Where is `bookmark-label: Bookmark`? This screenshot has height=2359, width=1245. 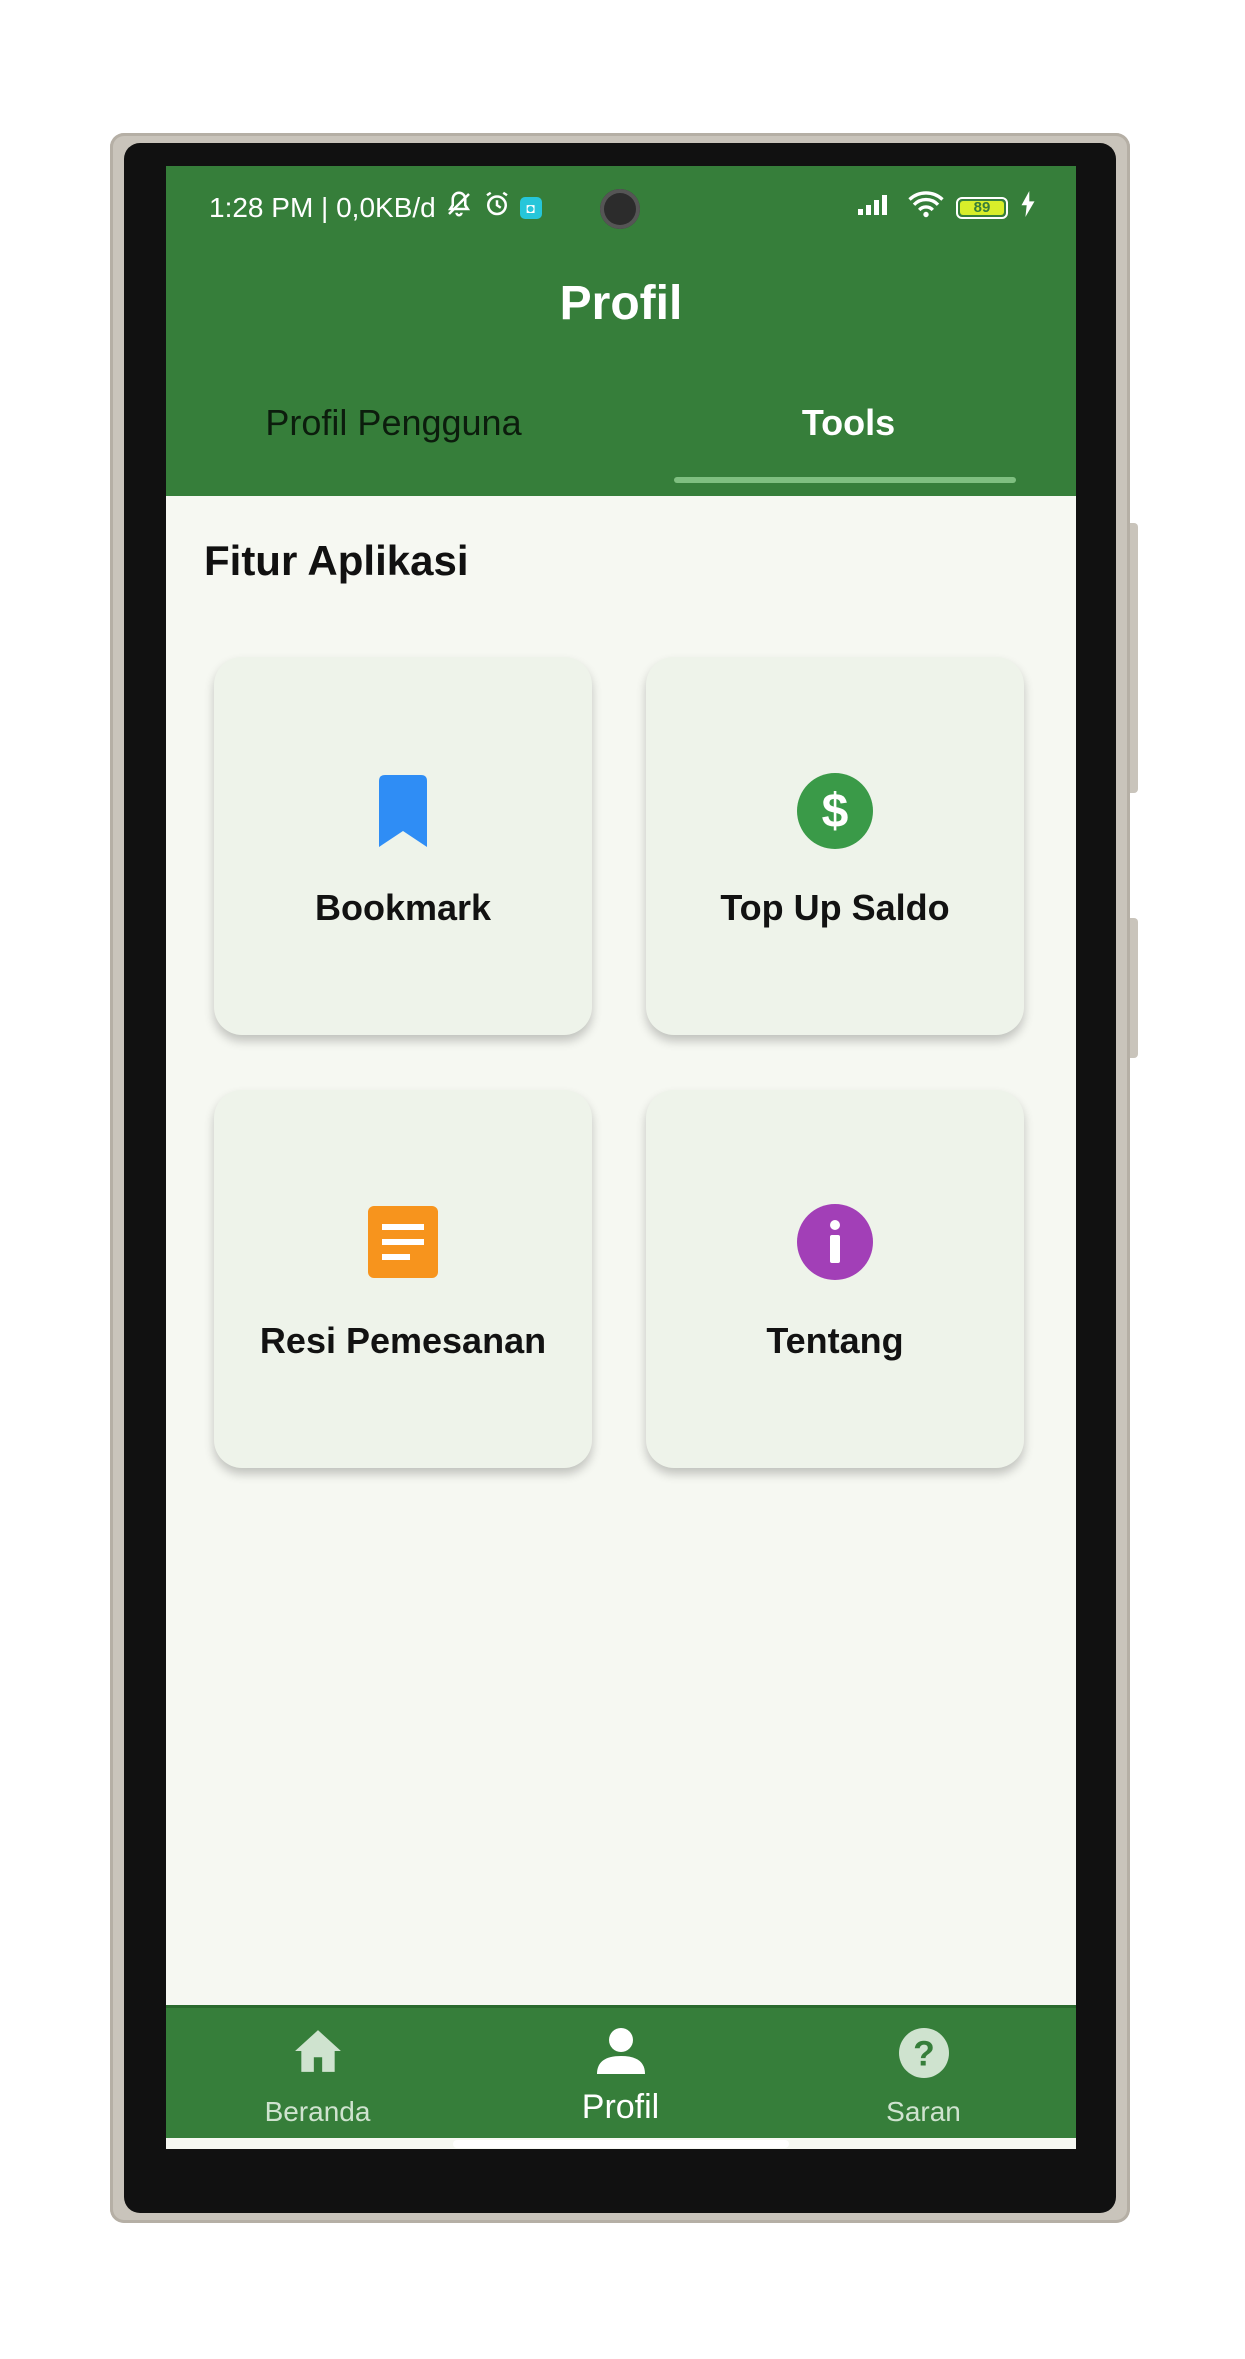 bookmark-label: Bookmark is located at coordinates (403, 907).